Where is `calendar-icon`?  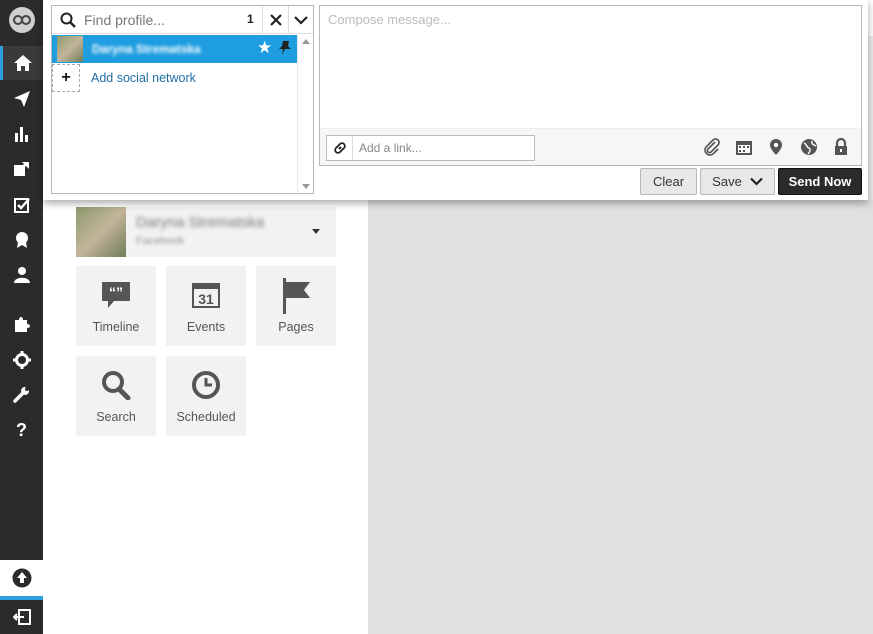
calendar-icon is located at coordinates (744, 148).